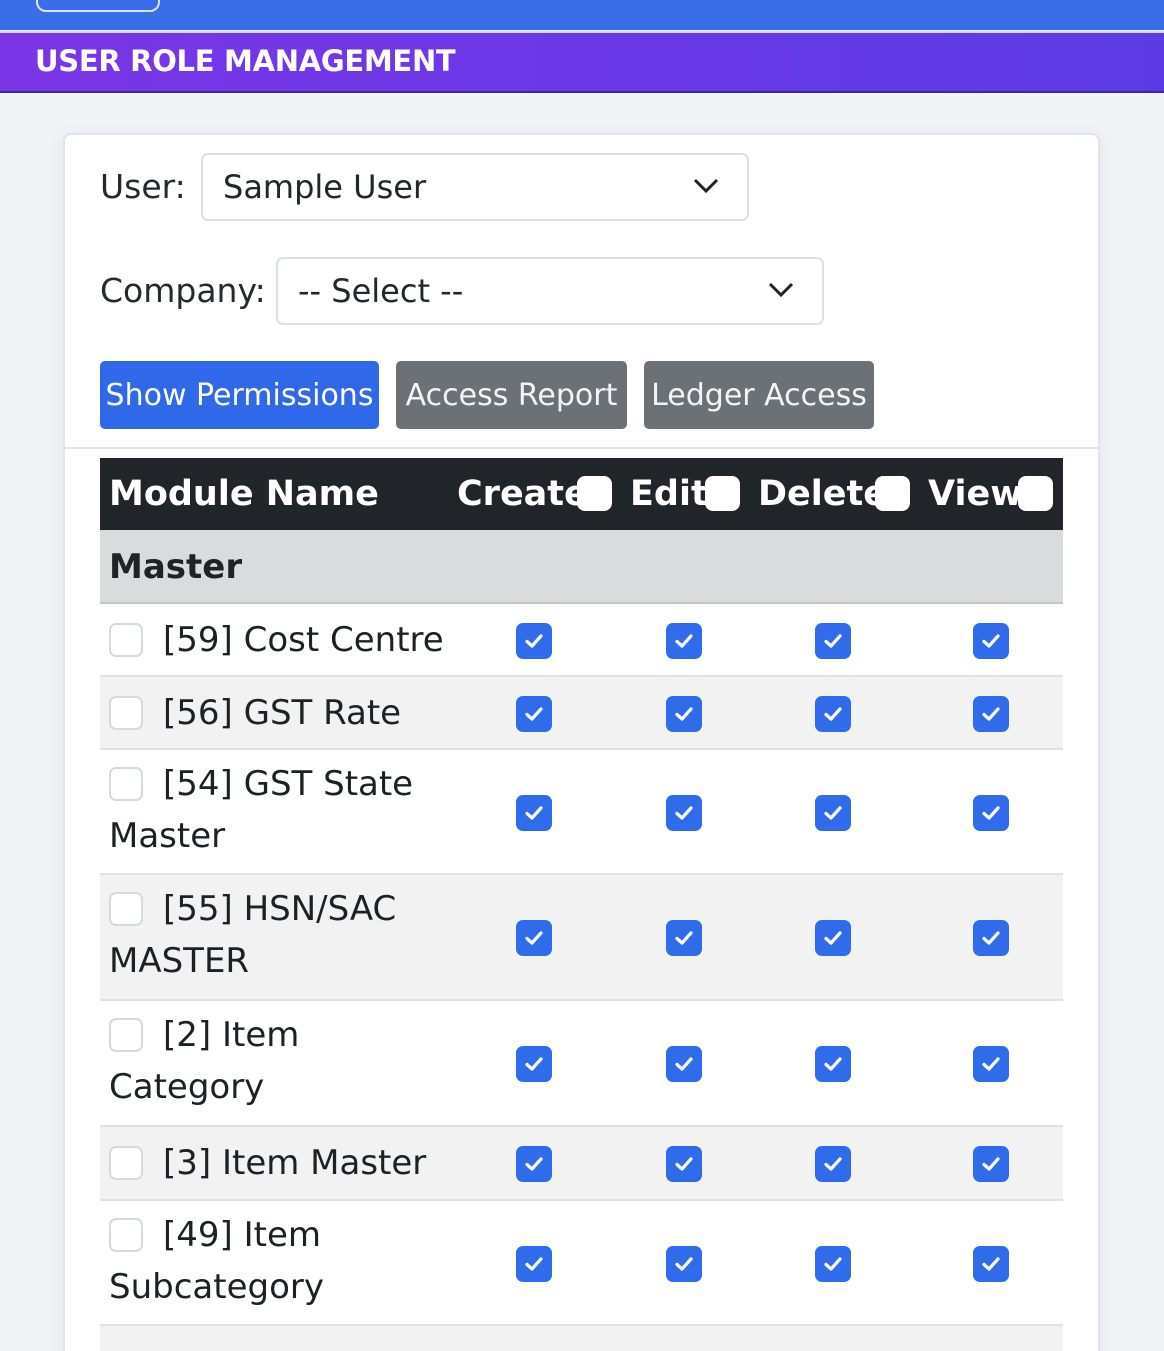  Describe the element at coordinates (242, 1235) in the screenshot. I see `module-name-line1: [49] Item` at that location.